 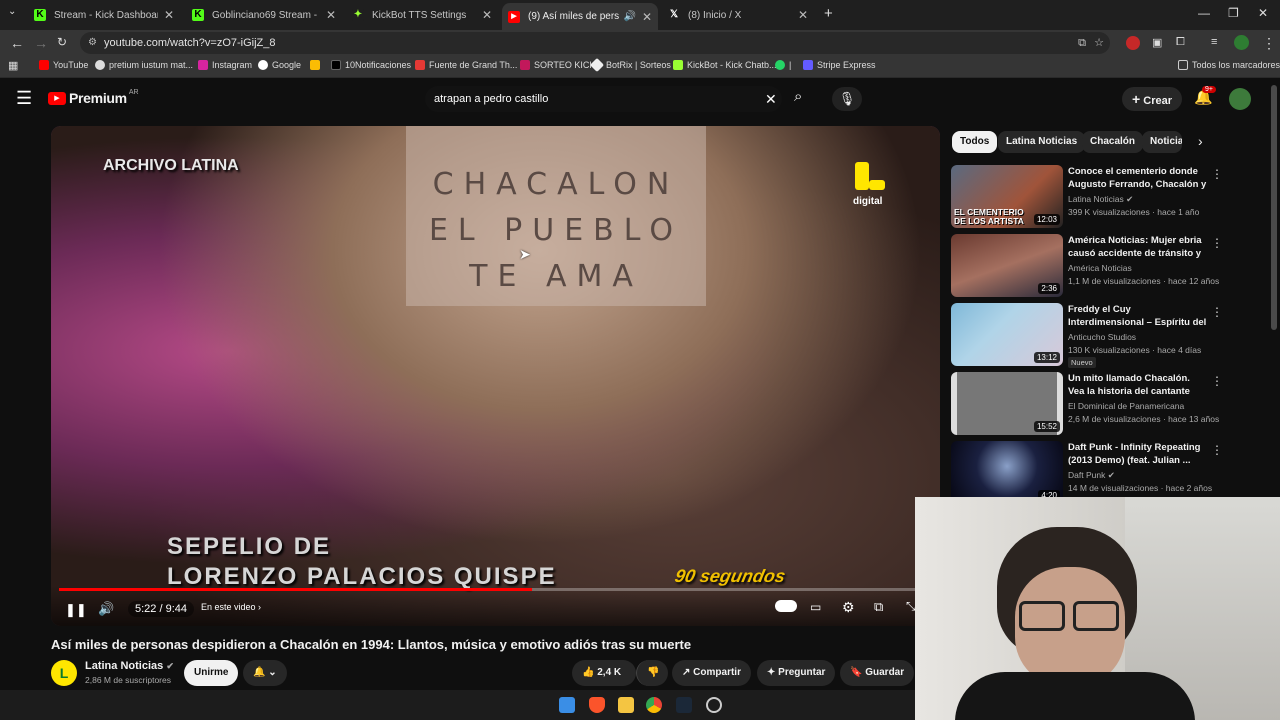 I want to click on speaker-icon: 🔊, so click(x=629, y=16).